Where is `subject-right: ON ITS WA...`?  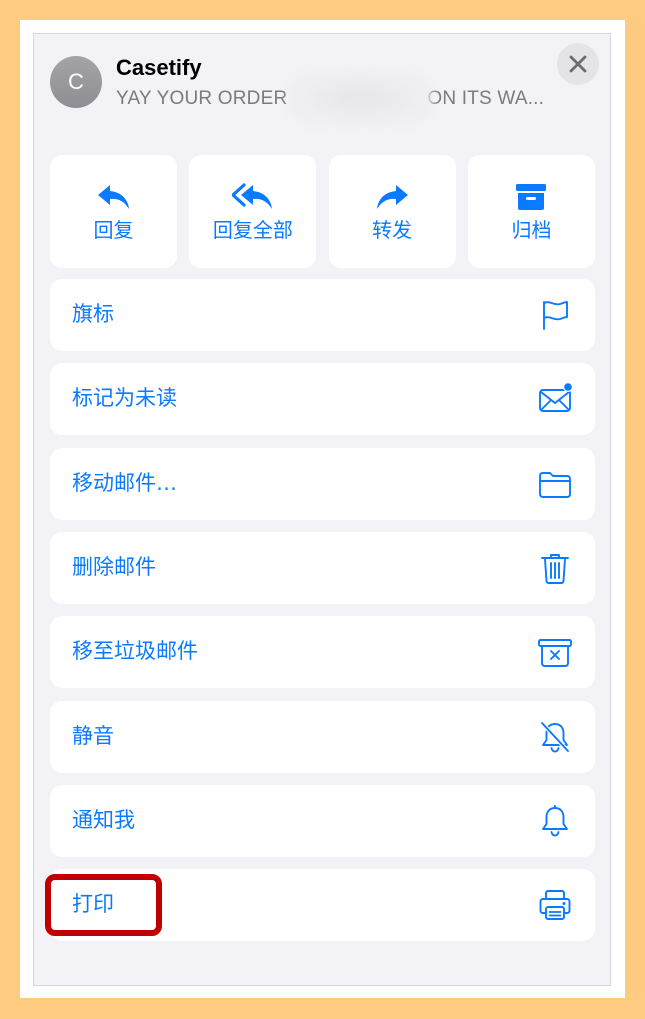 subject-right: ON ITS WA... is located at coordinates (486, 98).